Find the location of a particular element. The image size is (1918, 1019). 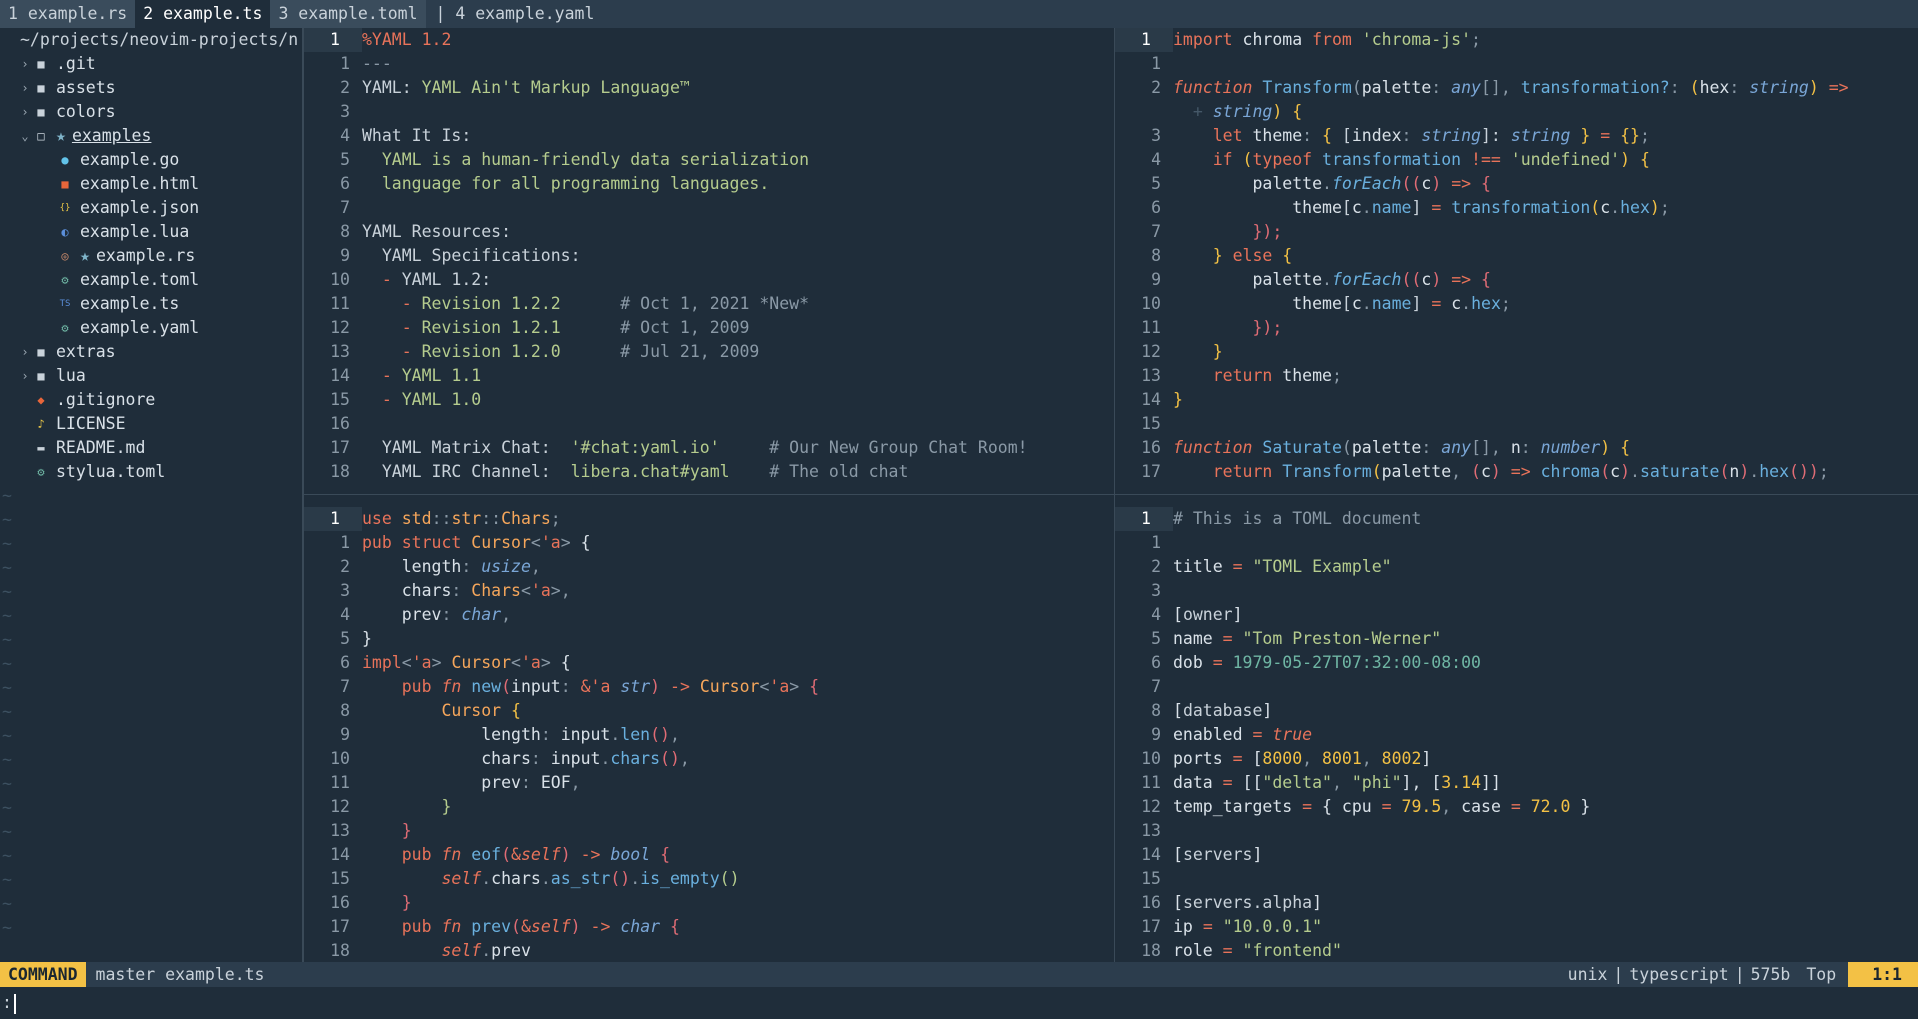

text-cursor is located at coordinates (14, 1003).